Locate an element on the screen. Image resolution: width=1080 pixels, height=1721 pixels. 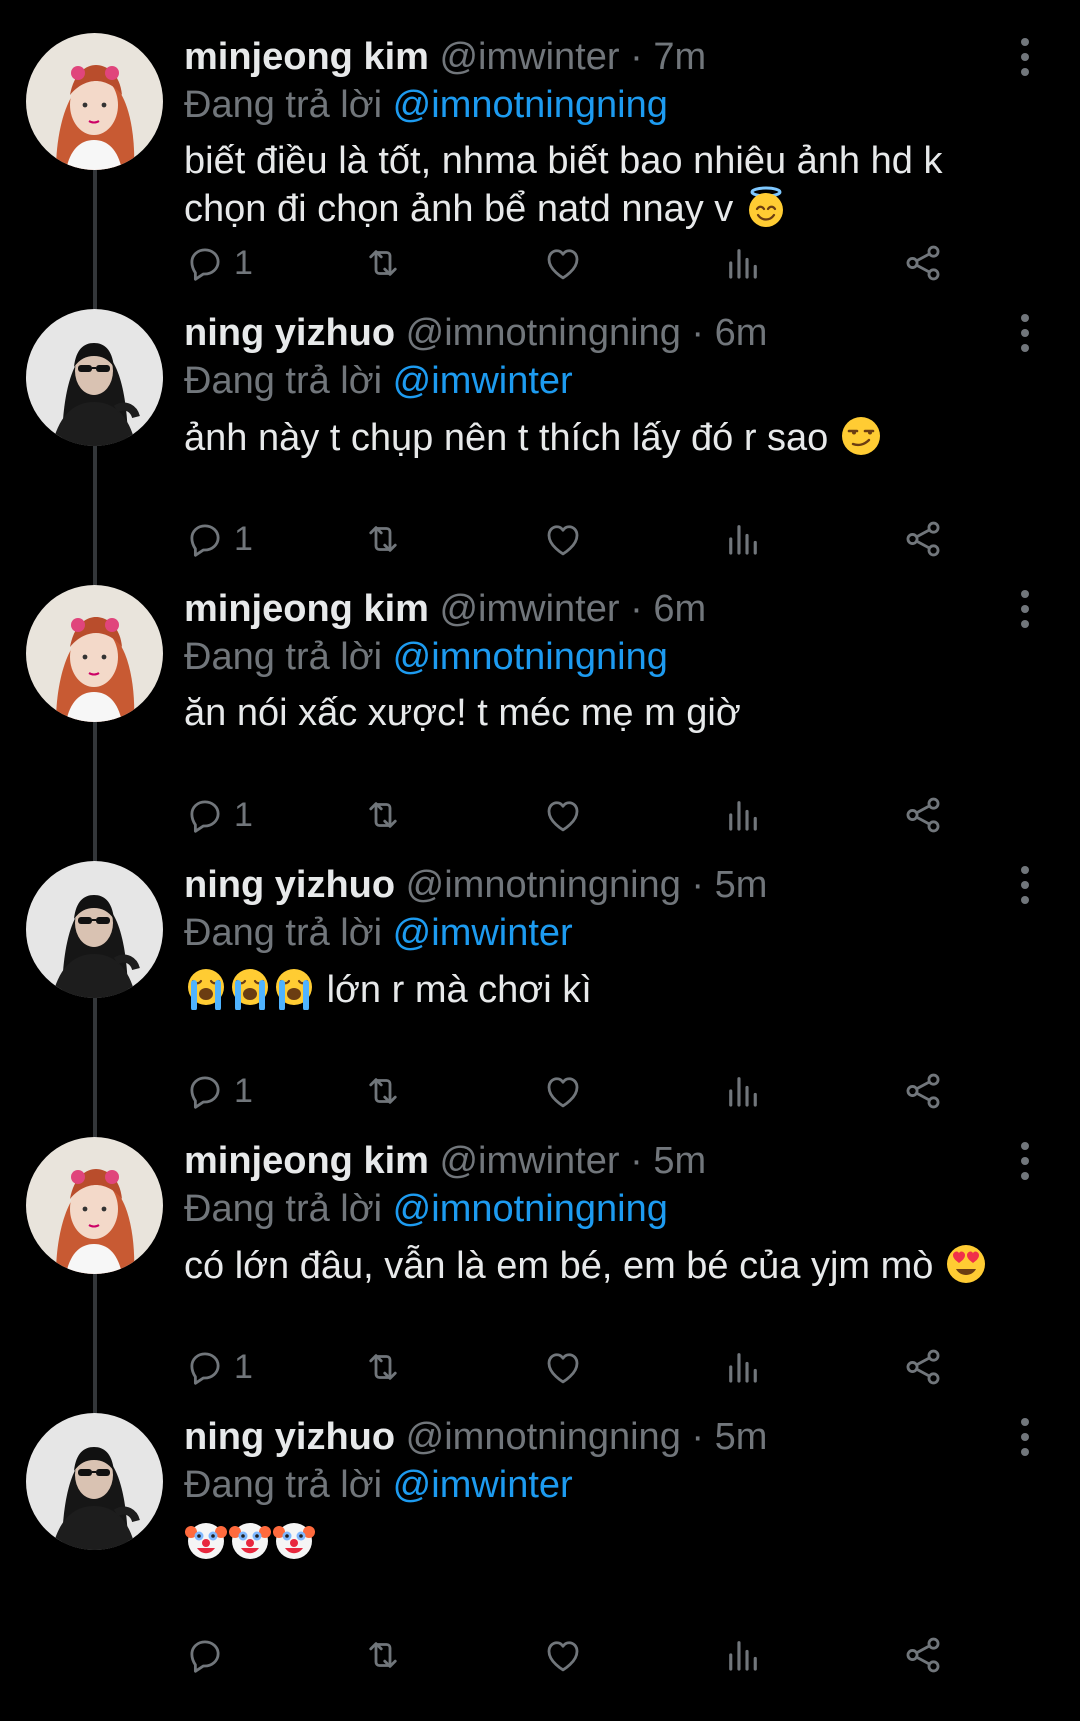
tweet-text: ảnh này t chụp nên t thích lấy đó r sao is located at coordinates (614, 438).